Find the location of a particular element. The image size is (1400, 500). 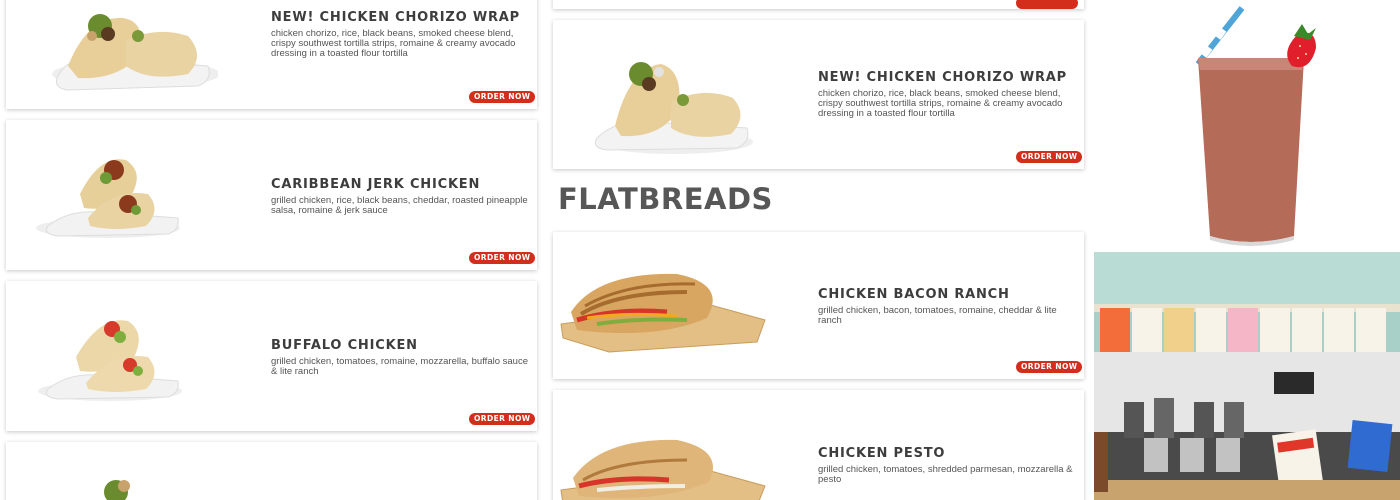

section-heading-flatbreads: FLATBREADS is located at coordinates (665, 199).